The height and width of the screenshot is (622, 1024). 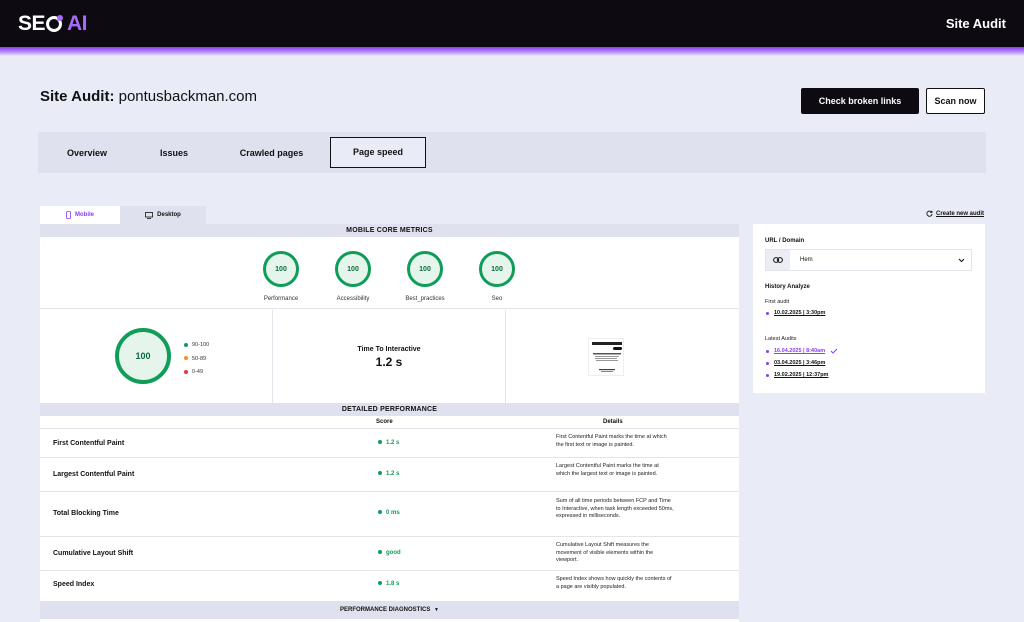 What do you see at coordinates (353, 299) in the screenshot?
I see `metric-label: Accessibility` at bounding box center [353, 299].